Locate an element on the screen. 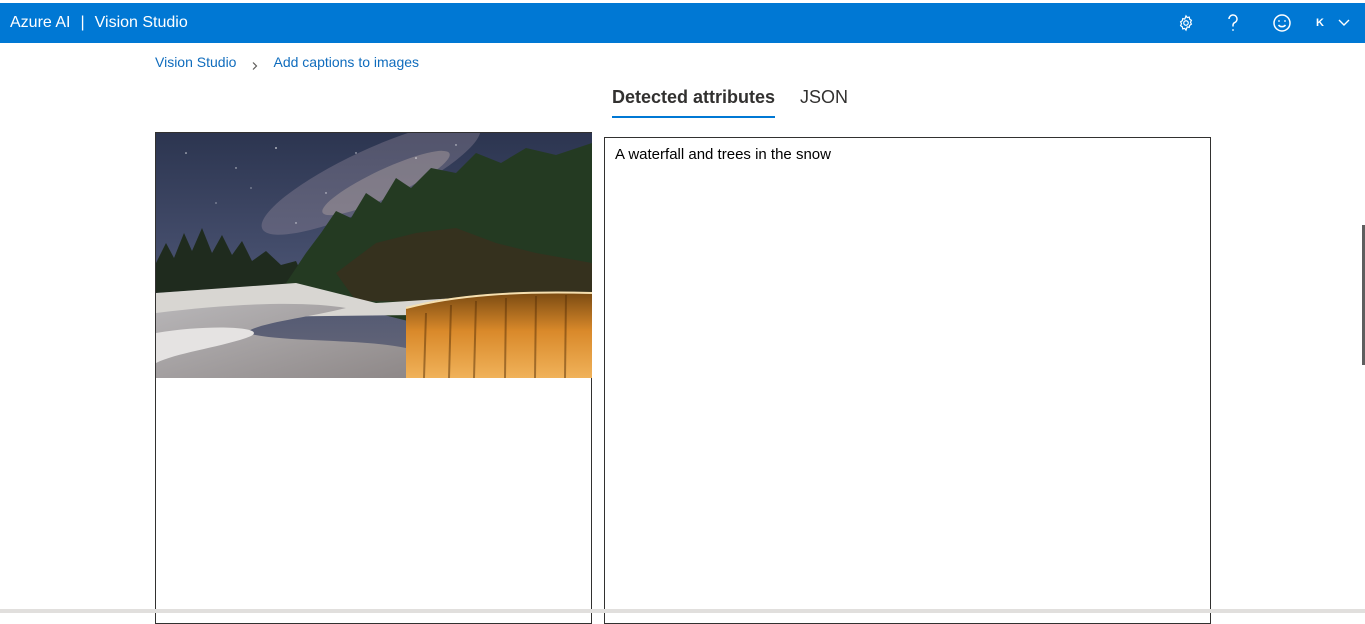 This screenshot has width=1365, height=624. product-name: Vision Studio is located at coordinates (141, 22).